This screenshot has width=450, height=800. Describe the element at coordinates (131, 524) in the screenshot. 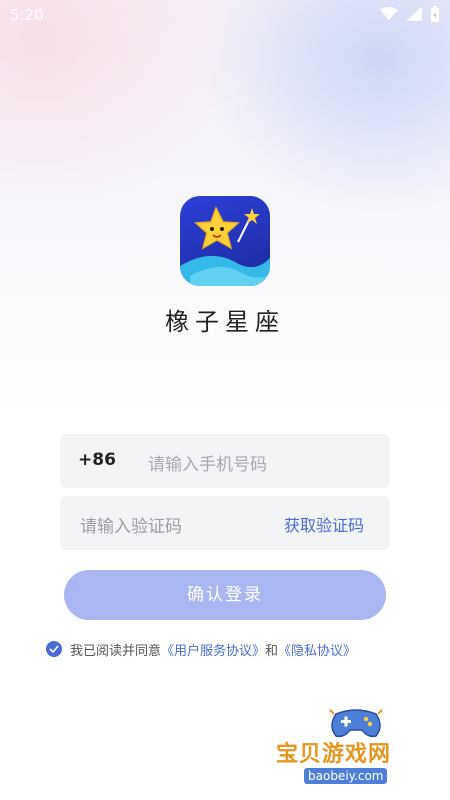

I see `code-input-placeholder: 请输入验证码` at that location.